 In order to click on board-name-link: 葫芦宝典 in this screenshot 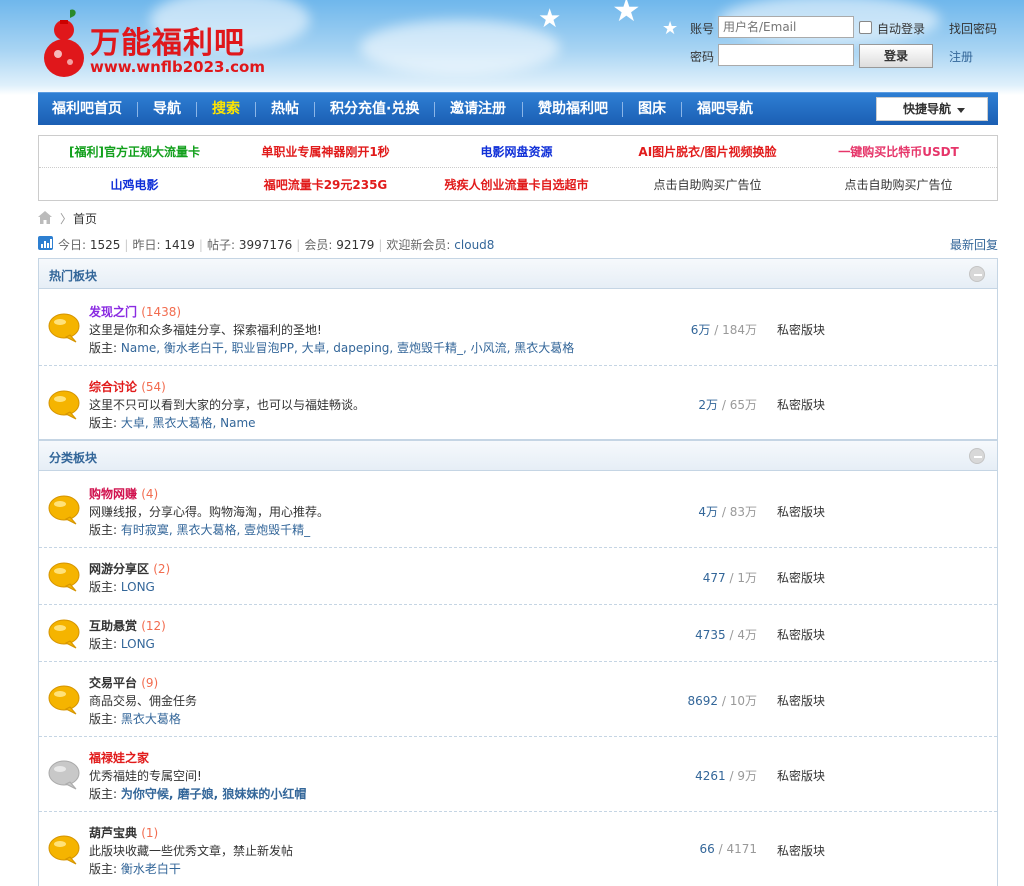, I will do `click(113, 833)`.